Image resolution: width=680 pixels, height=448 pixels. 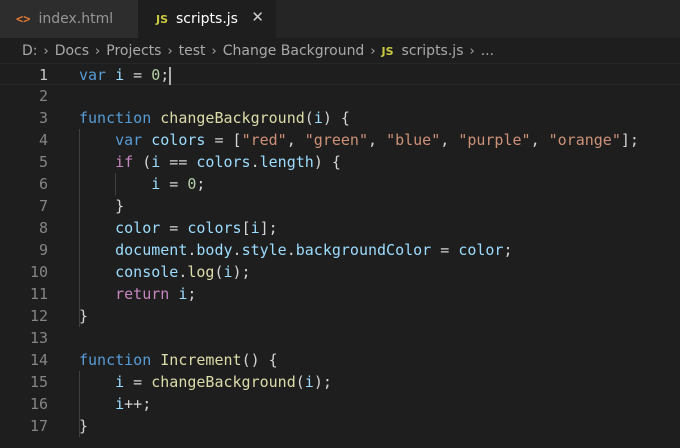 What do you see at coordinates (43, 118) in the screenshot?
I see `line-number: 3` at bounding box center [43, 118].